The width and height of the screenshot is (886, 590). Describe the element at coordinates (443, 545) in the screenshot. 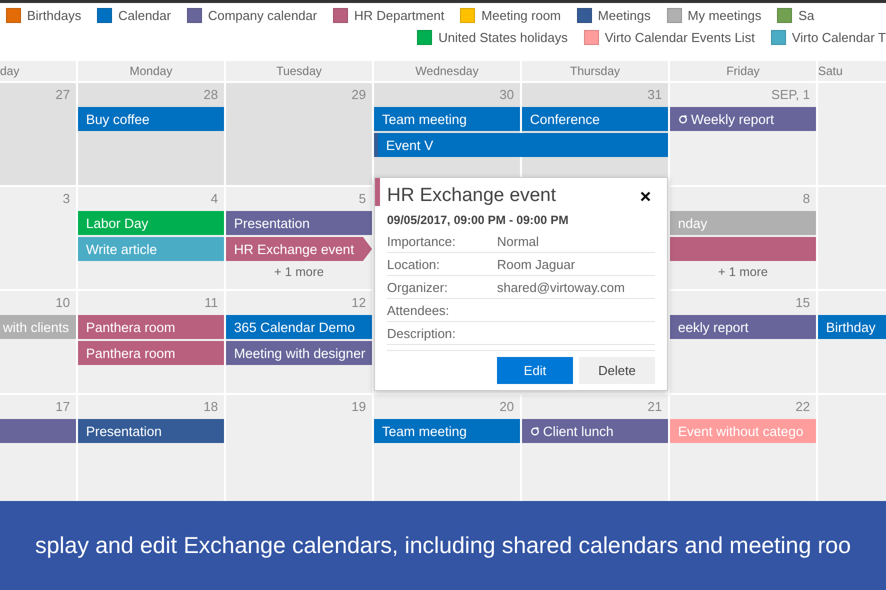

I see `caption-text: splay and edit Exchange calendars, including shared calendars and meeting roo` at that location.